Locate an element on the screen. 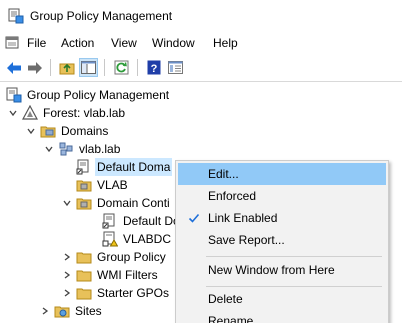  menu-action: Action is located at coordinates (77, 43).